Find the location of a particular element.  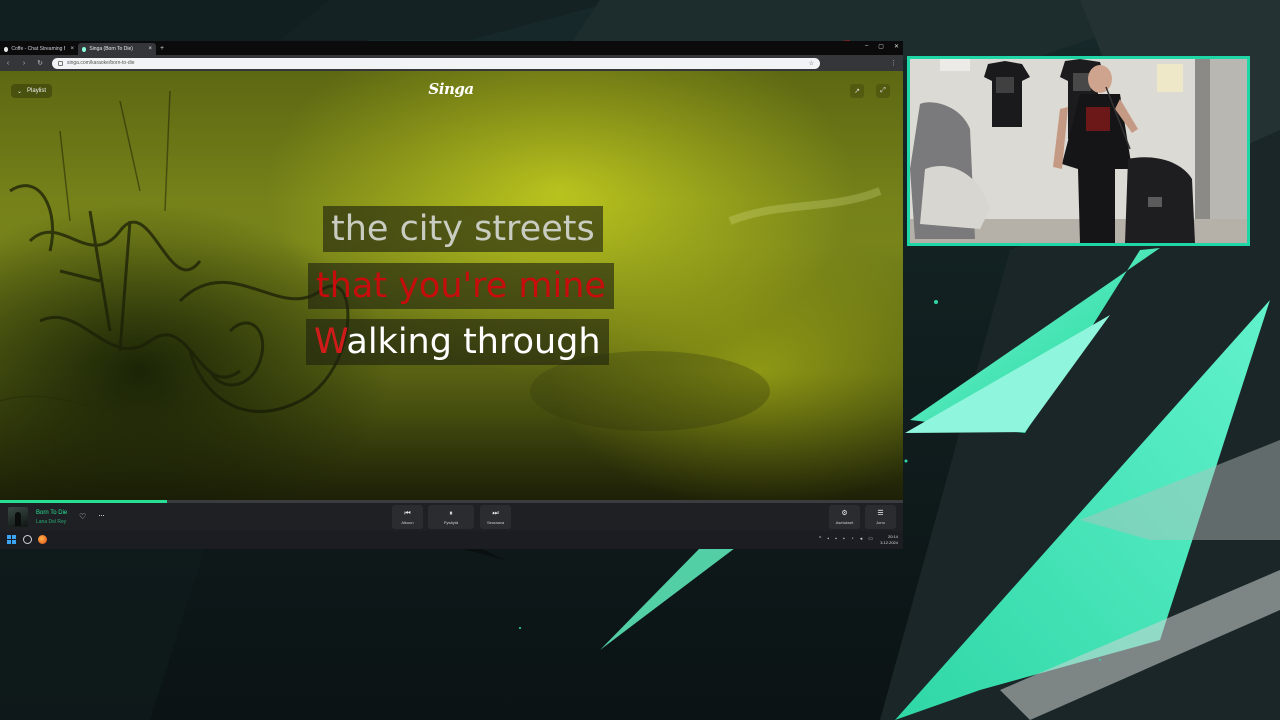

lyric-line-previous: that you're mine is located at coordinates (461, 286).